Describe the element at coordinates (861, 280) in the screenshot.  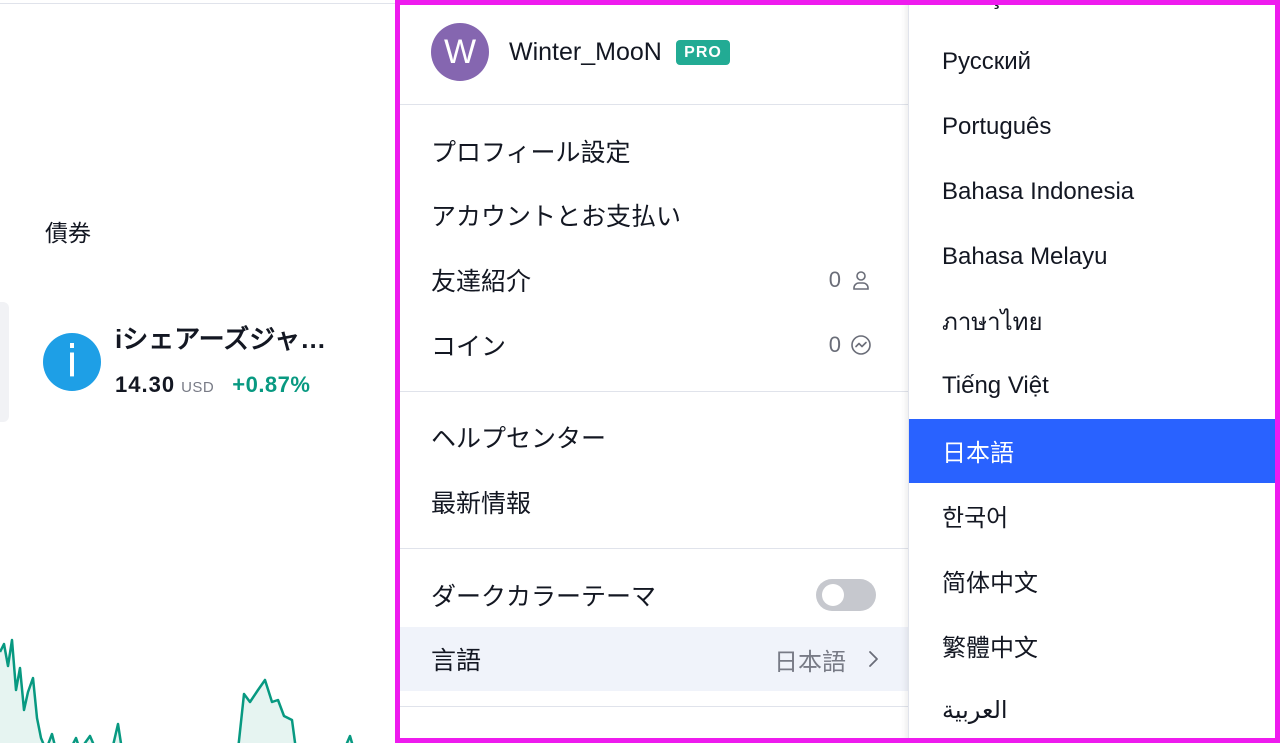
I see `person-icon` at that location.